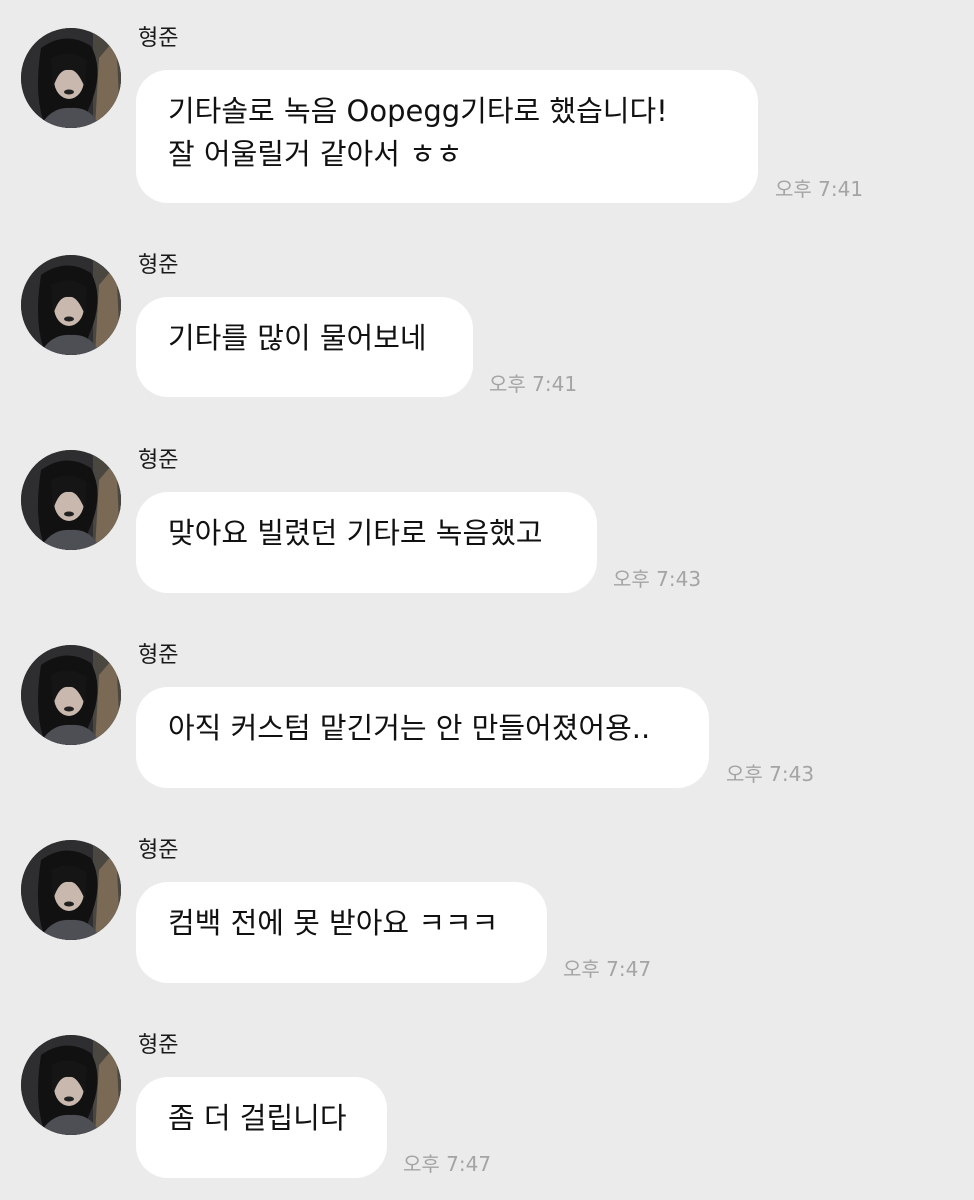 The width and height of the screenshot is (974, 1200). I want to click on message-bubble: 기타를 많이 물어보네, so click(304, 347).